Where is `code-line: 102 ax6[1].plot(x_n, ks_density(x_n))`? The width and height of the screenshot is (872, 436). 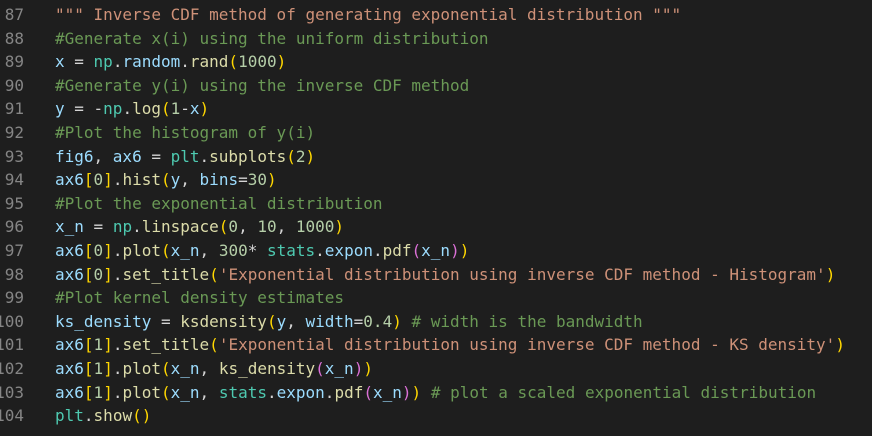 code-line: 102 ax6[1].plot(x_n, ks_density(x_n)) is located at coordinates (436, 369).